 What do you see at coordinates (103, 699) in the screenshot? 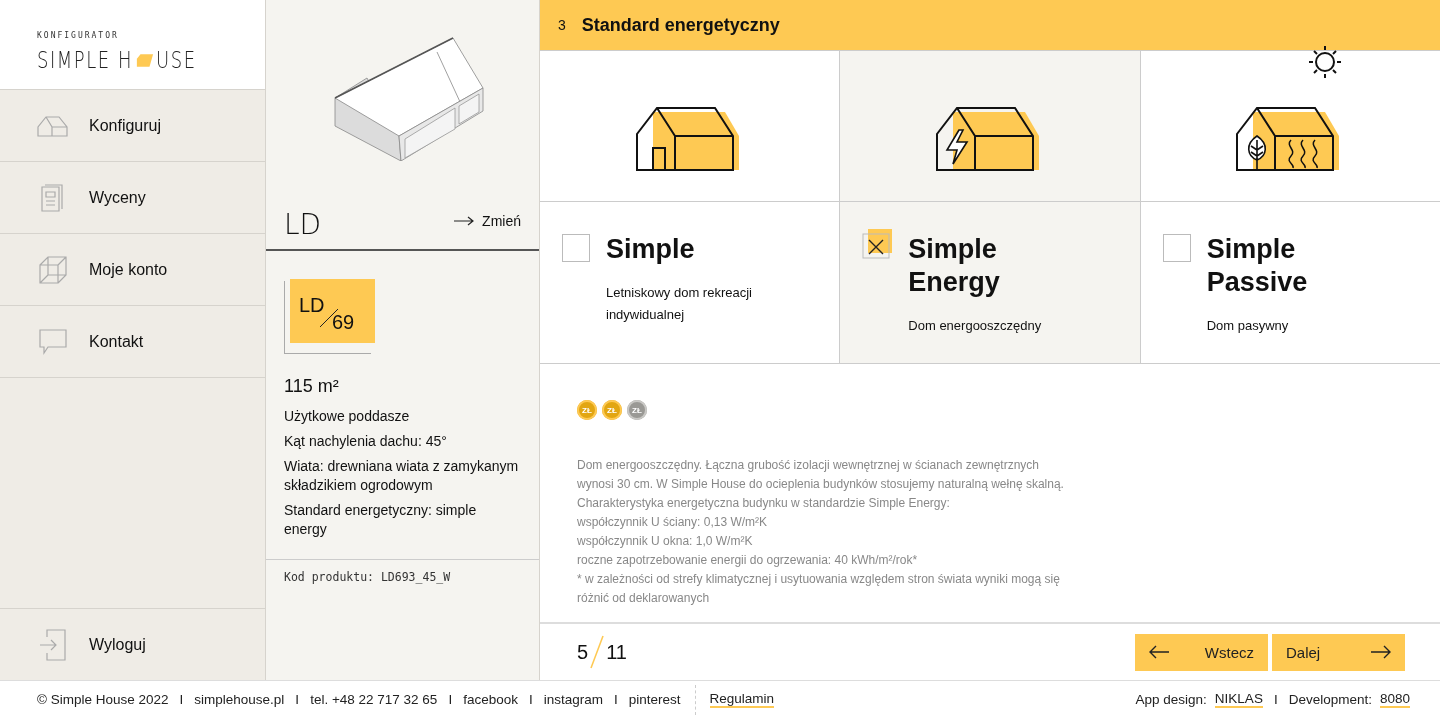
I see `copyright-text: © Simple House 2022` at bounding box center [103, 699].